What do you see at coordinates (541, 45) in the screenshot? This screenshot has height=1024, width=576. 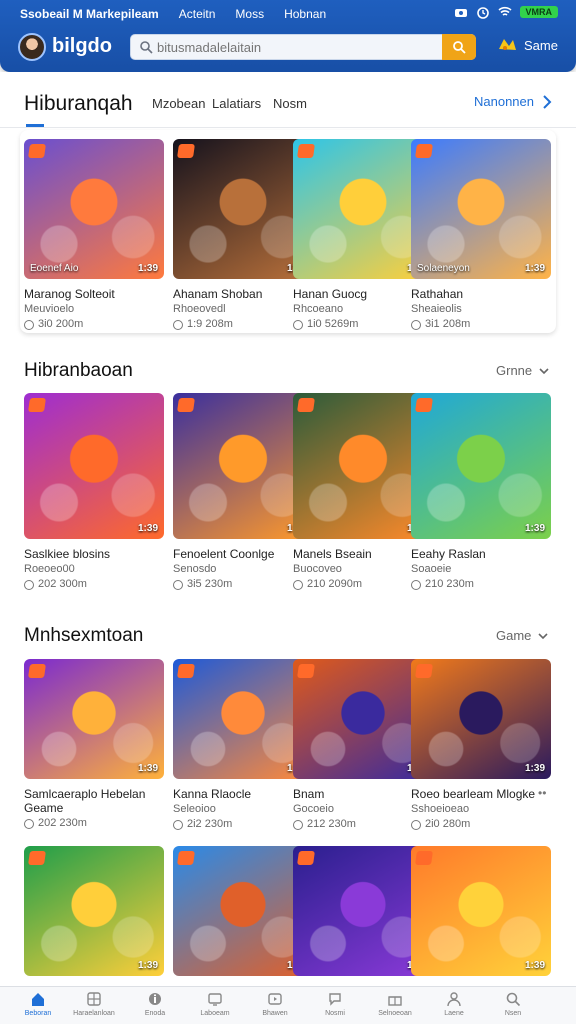 I see `game-button-label: Same` at bounding box center [541, 45].